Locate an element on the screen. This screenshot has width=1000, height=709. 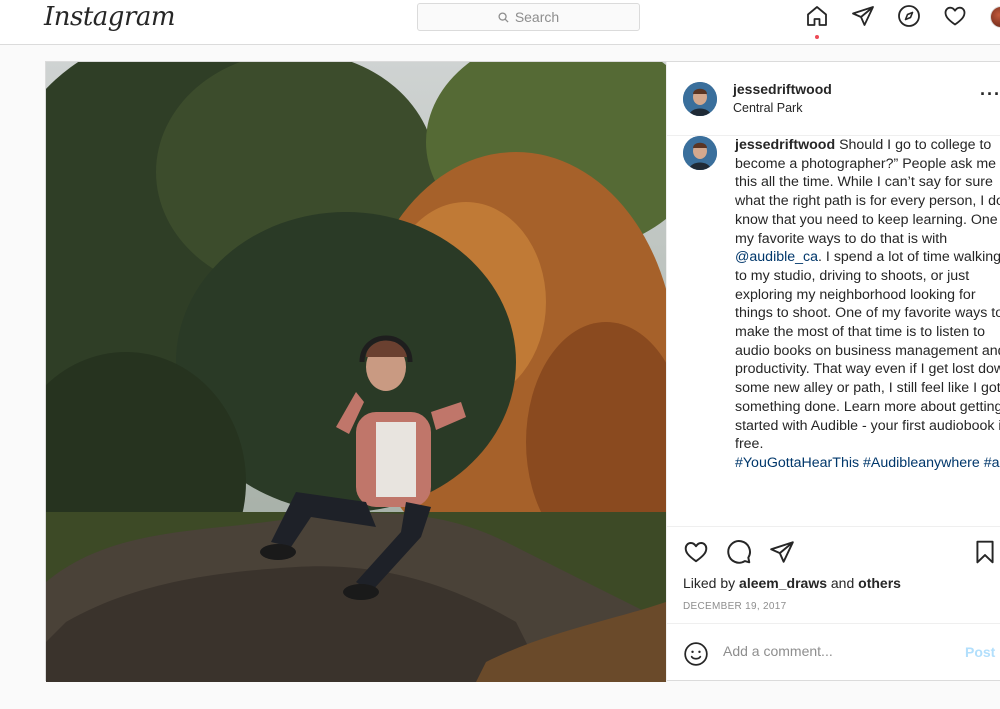
share-icon is located at coordinates (782, 552).